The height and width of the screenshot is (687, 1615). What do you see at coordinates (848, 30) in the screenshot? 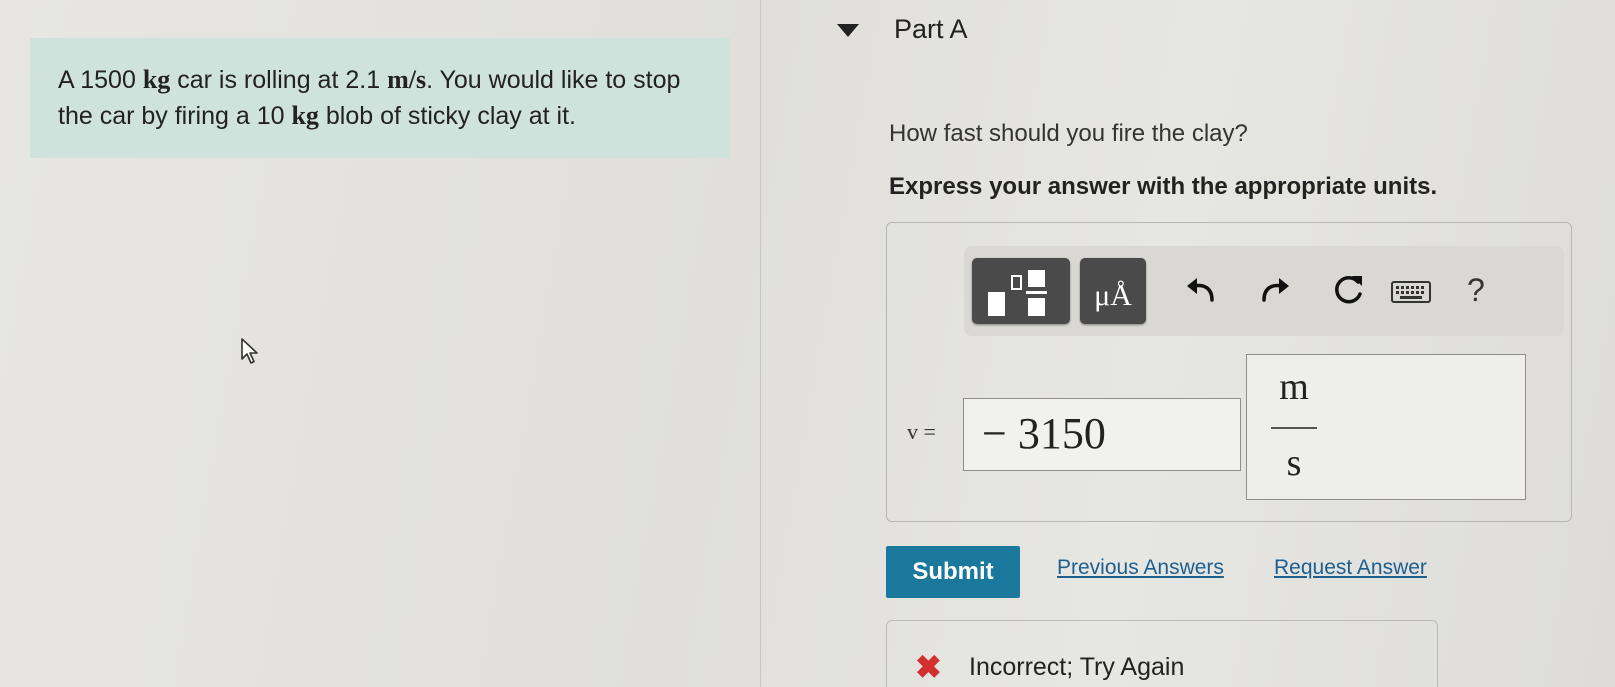
I see `collapse-caret-icon` at bounding box center [848, 30].